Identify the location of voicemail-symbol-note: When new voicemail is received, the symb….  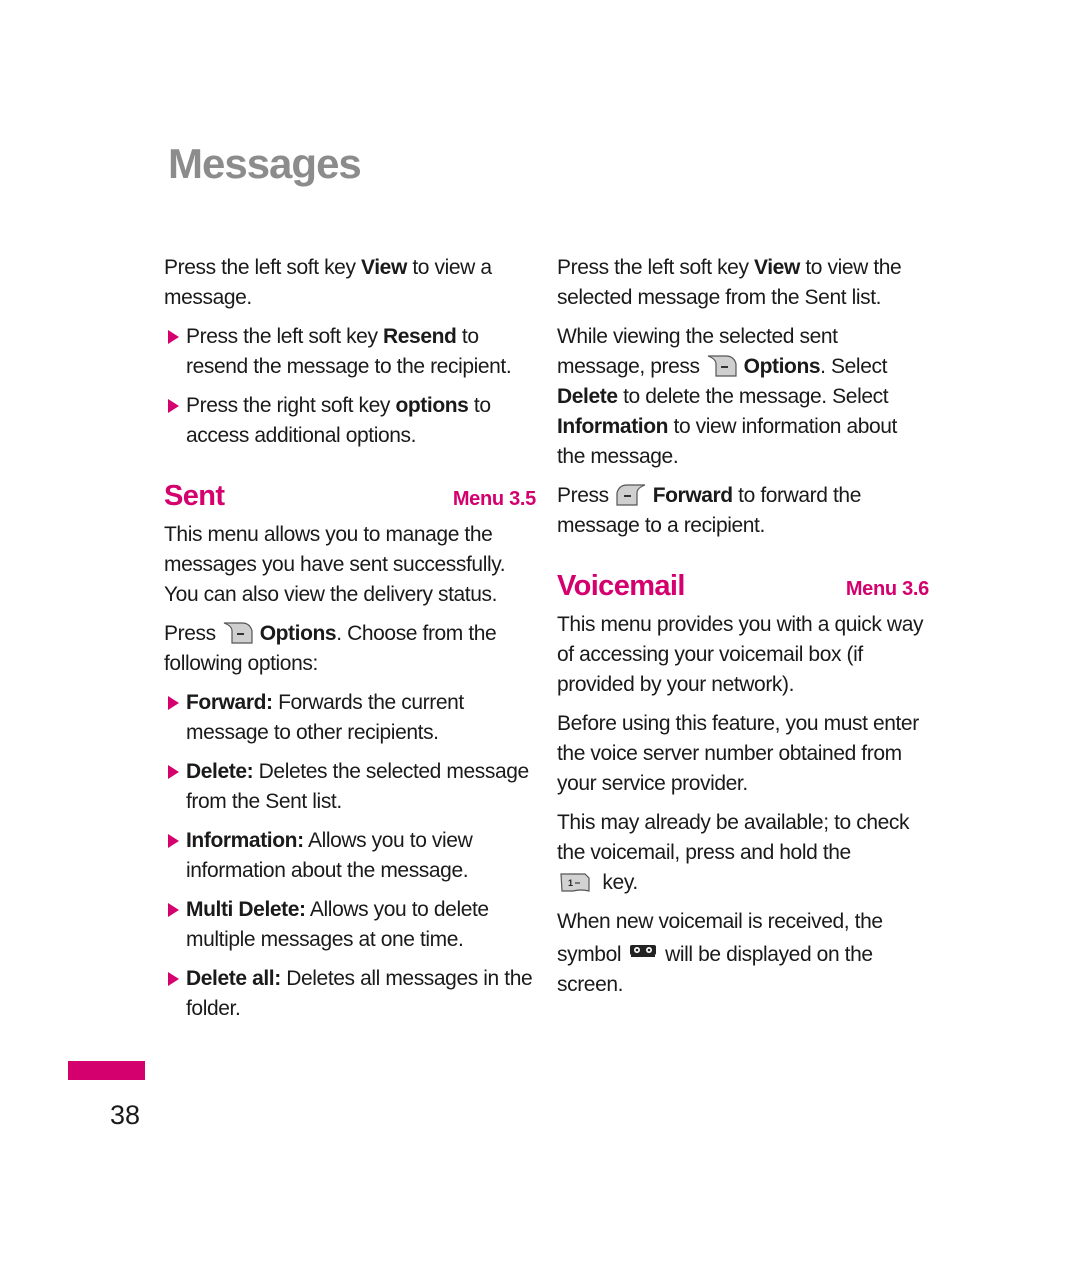
(720, 953).